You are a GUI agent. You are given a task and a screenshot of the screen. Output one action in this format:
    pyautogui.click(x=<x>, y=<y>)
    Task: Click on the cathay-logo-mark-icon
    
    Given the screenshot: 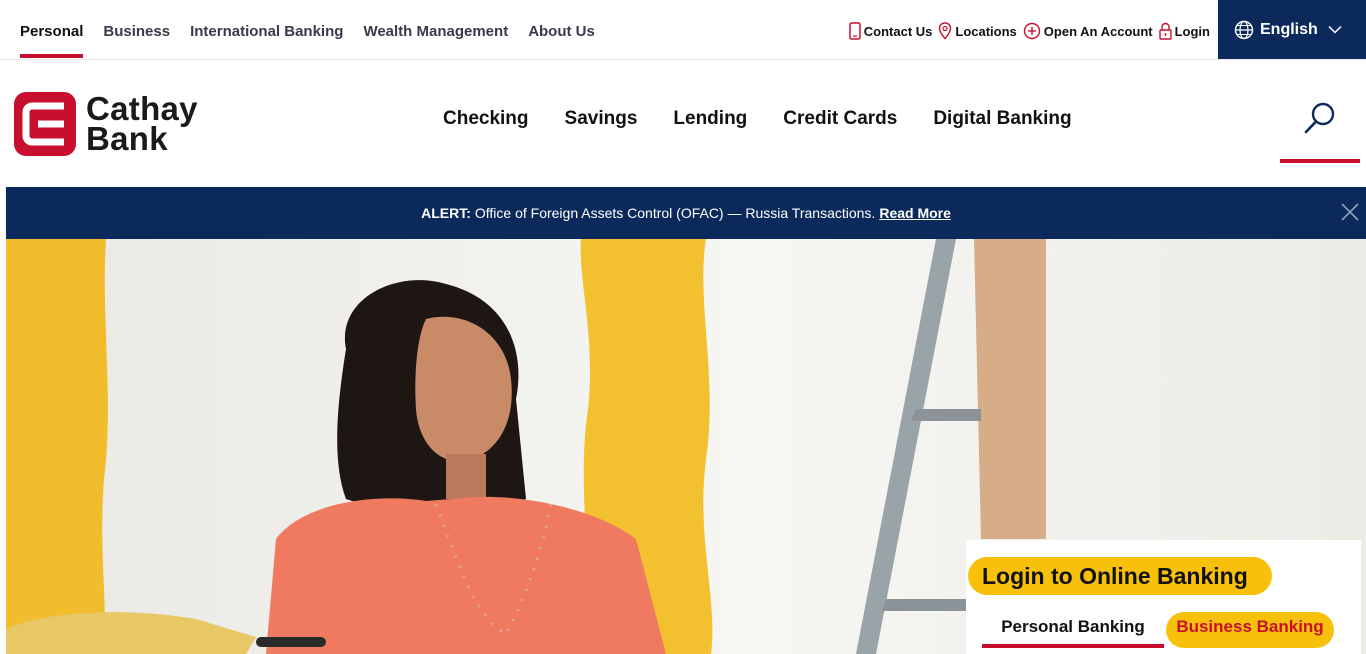 What is the action you would take?
    pyautogui.click(x=45, y=124)
    